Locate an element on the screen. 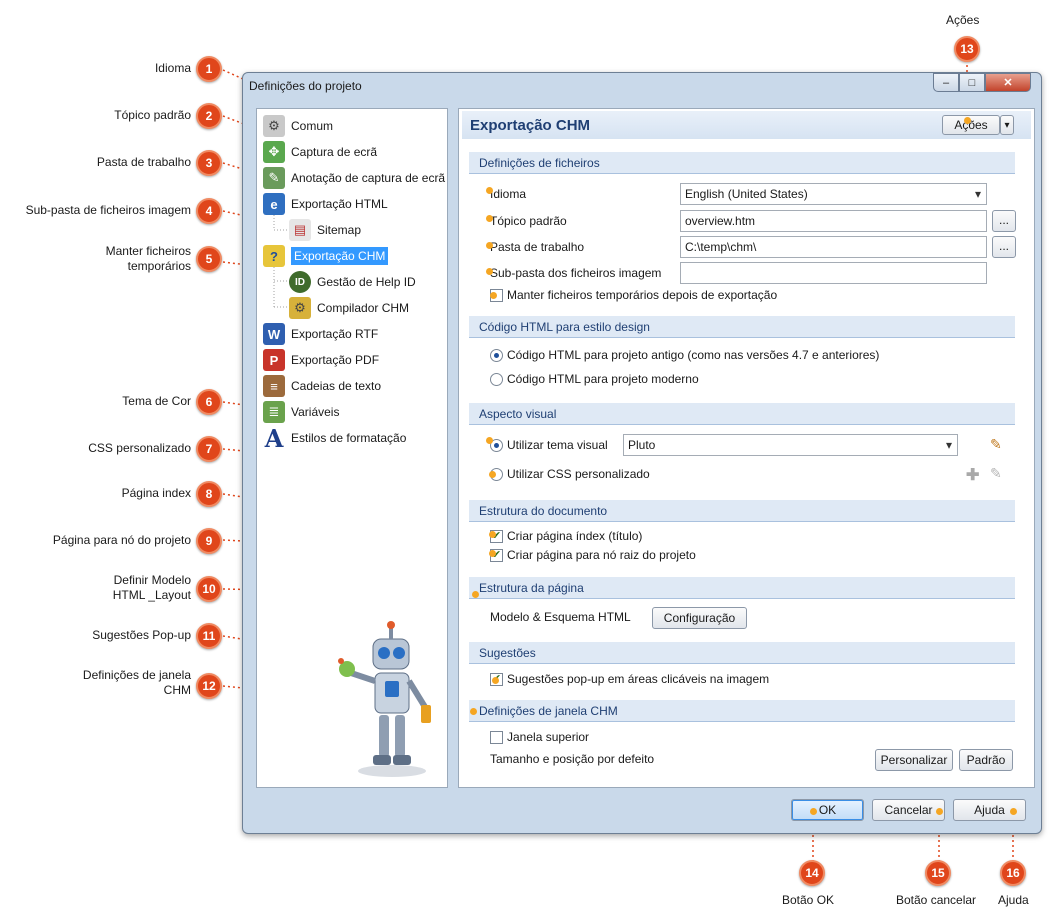  tree-item-label: Sitemap is located at coordinates (339, 230).